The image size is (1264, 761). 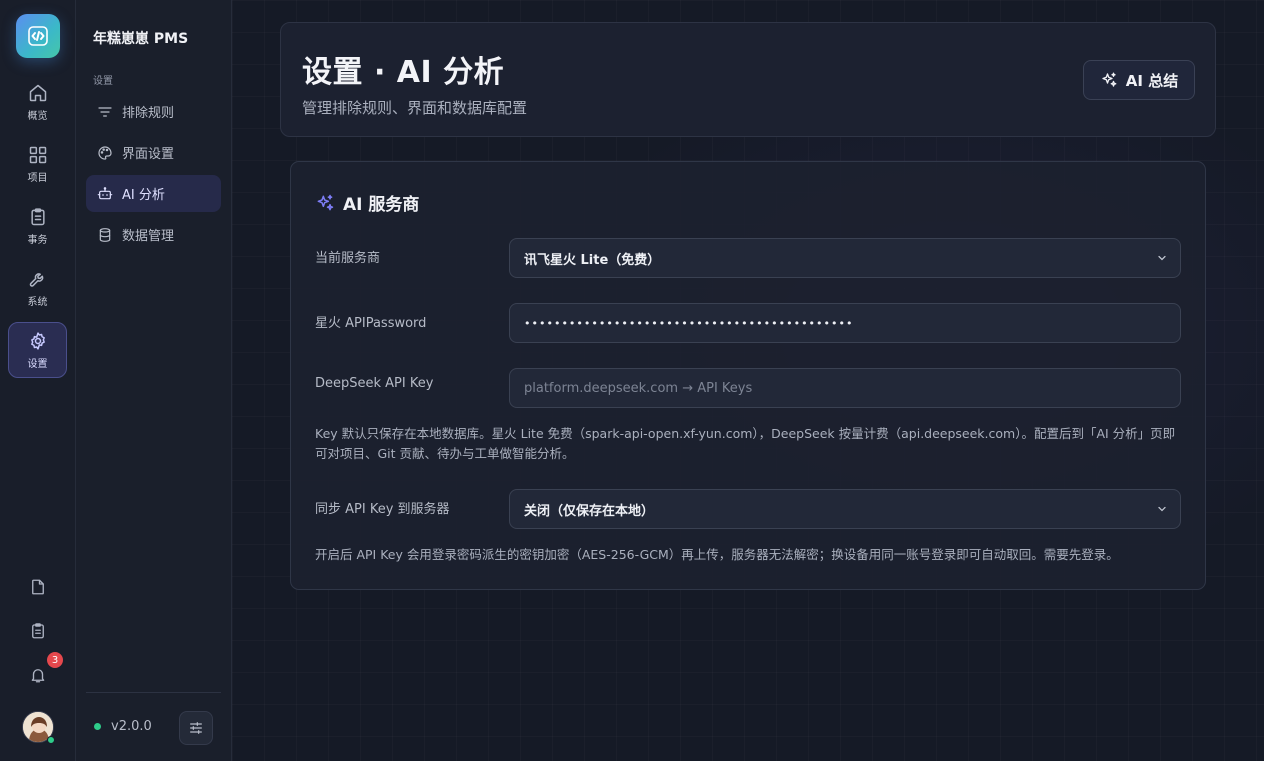 What do you see at coordinates (51, 740) in the screenshot?
I see `online-status-dot` at bounding box center [51, 740].